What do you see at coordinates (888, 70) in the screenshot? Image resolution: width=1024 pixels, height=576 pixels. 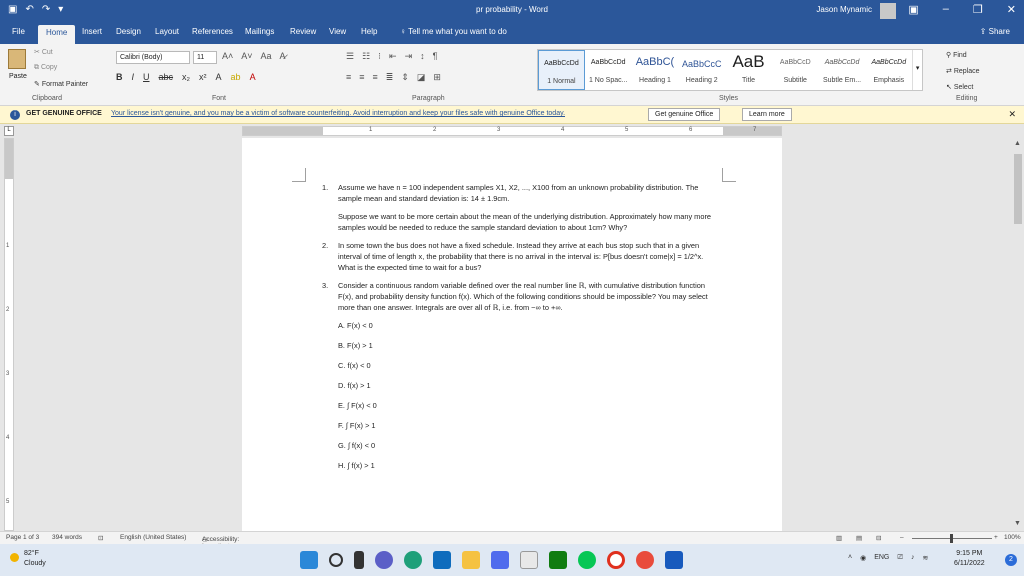 I see `style-emphasis: AaBbCcDd Emphasis` at bounding box center [888, 70].